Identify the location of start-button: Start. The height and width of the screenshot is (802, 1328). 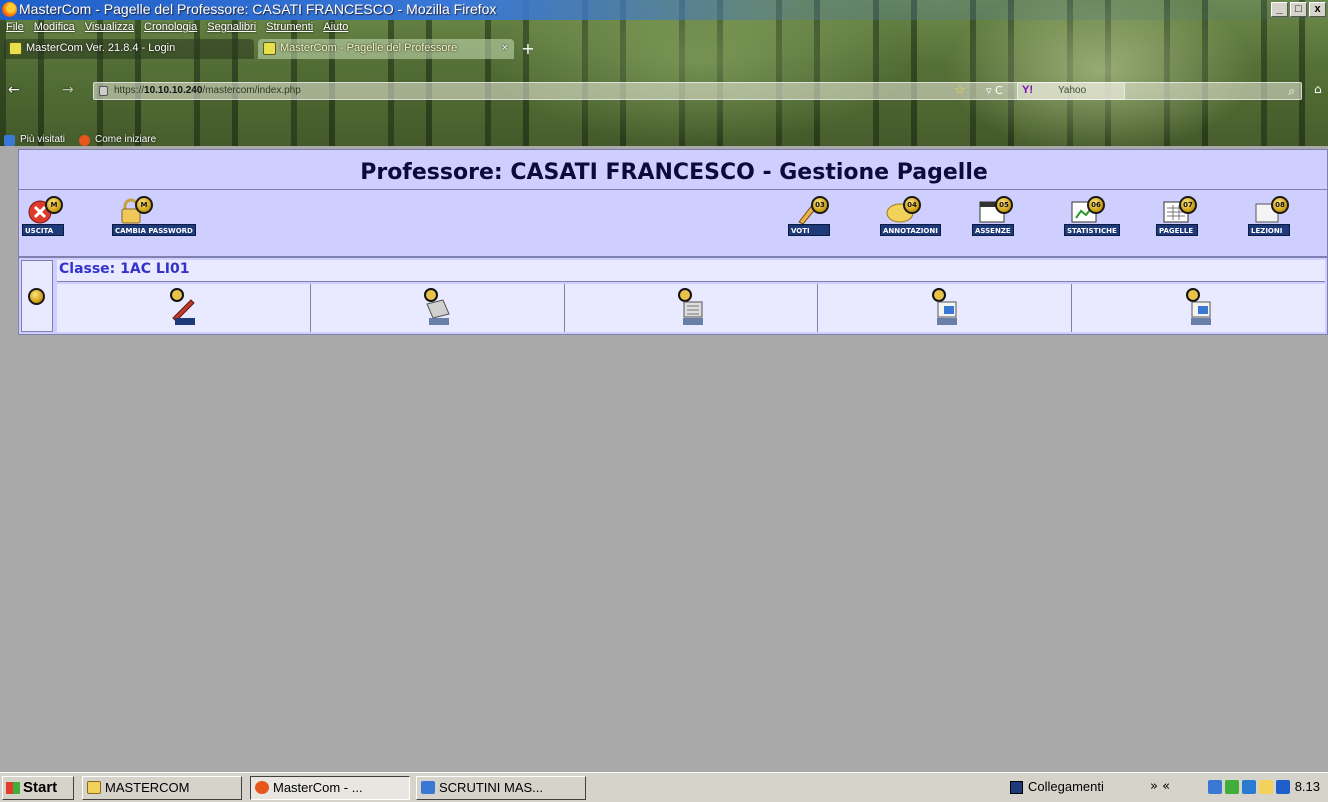
(38, 788).